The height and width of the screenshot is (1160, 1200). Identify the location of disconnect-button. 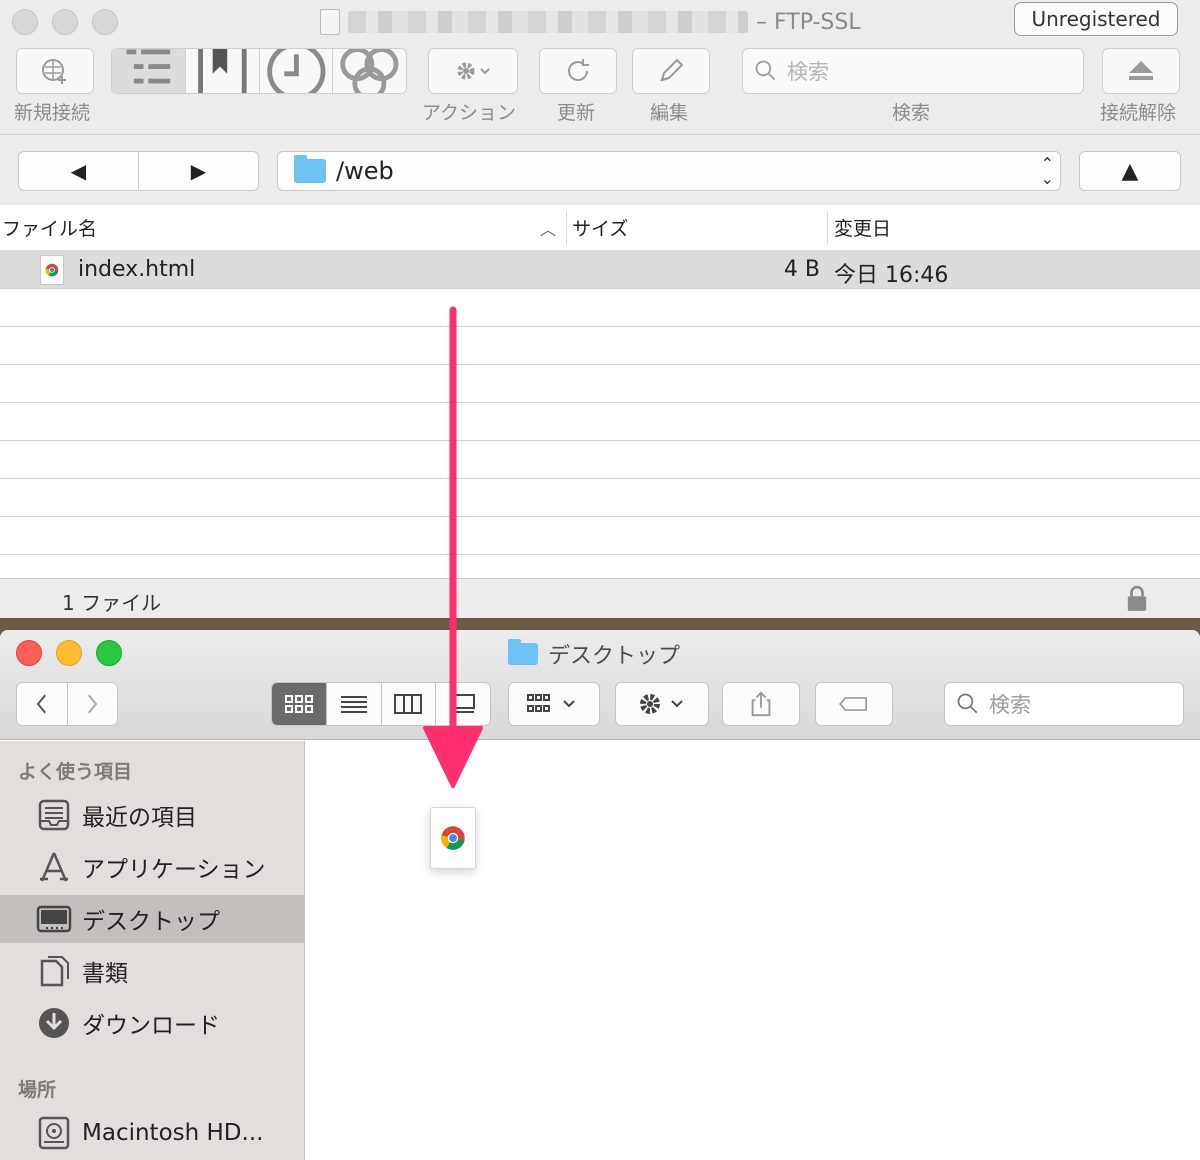
(1141, 71).